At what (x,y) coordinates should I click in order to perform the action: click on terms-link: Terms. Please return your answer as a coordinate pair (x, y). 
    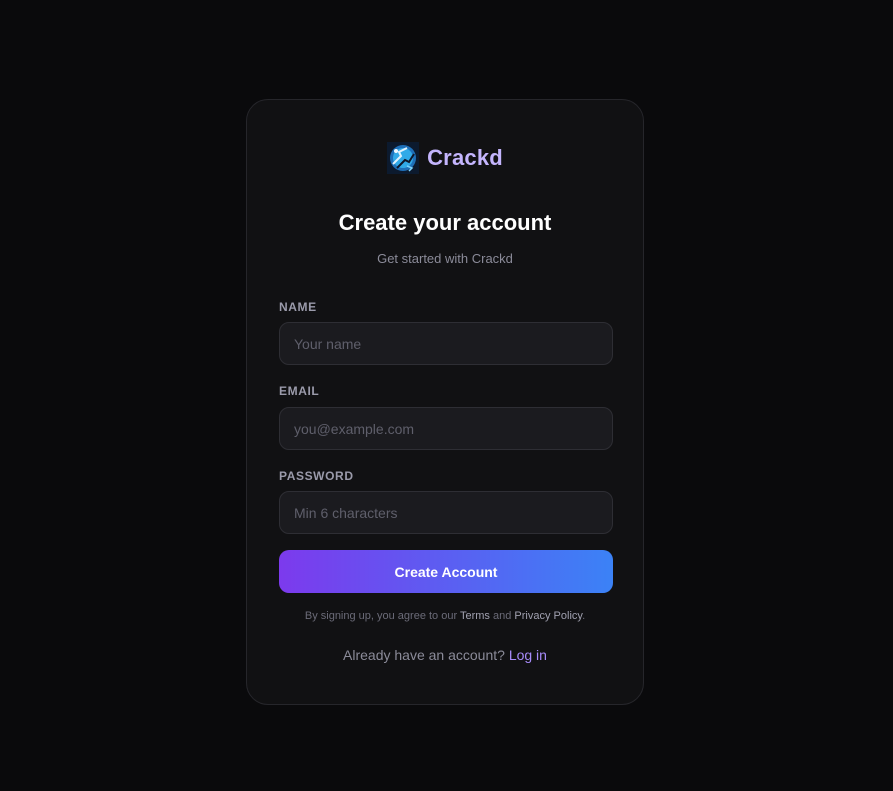
    Looking at the image, I should click on (475, 616).